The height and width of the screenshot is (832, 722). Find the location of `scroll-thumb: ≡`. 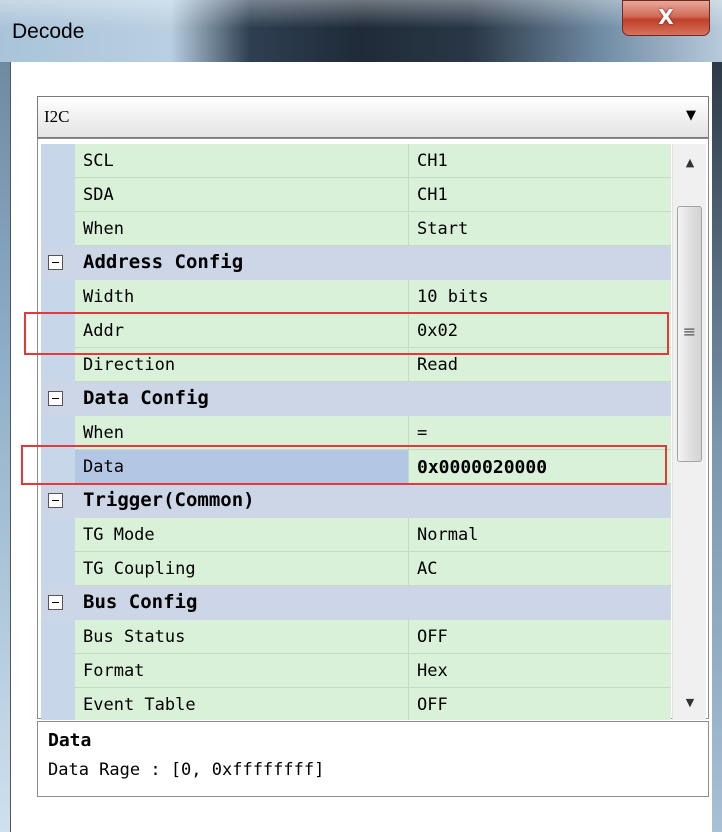

scroll-thumb: ≡ is located at coordinates (689, 334).